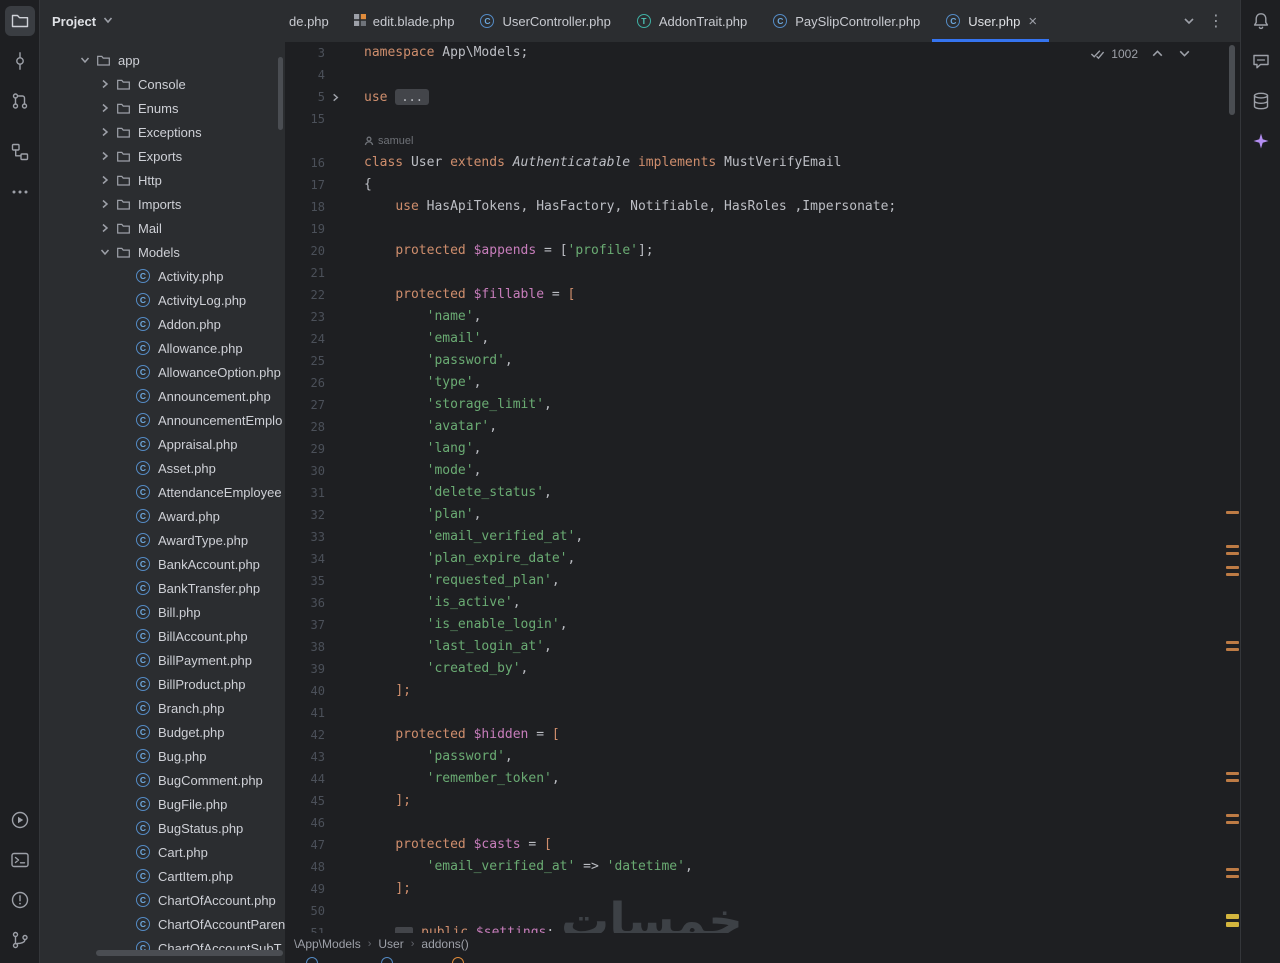 The image size is (1280, 963). Describe the element at coordinates (162, 204) in the screenshot. I see `tree-item-Imports: Imports` at that location.